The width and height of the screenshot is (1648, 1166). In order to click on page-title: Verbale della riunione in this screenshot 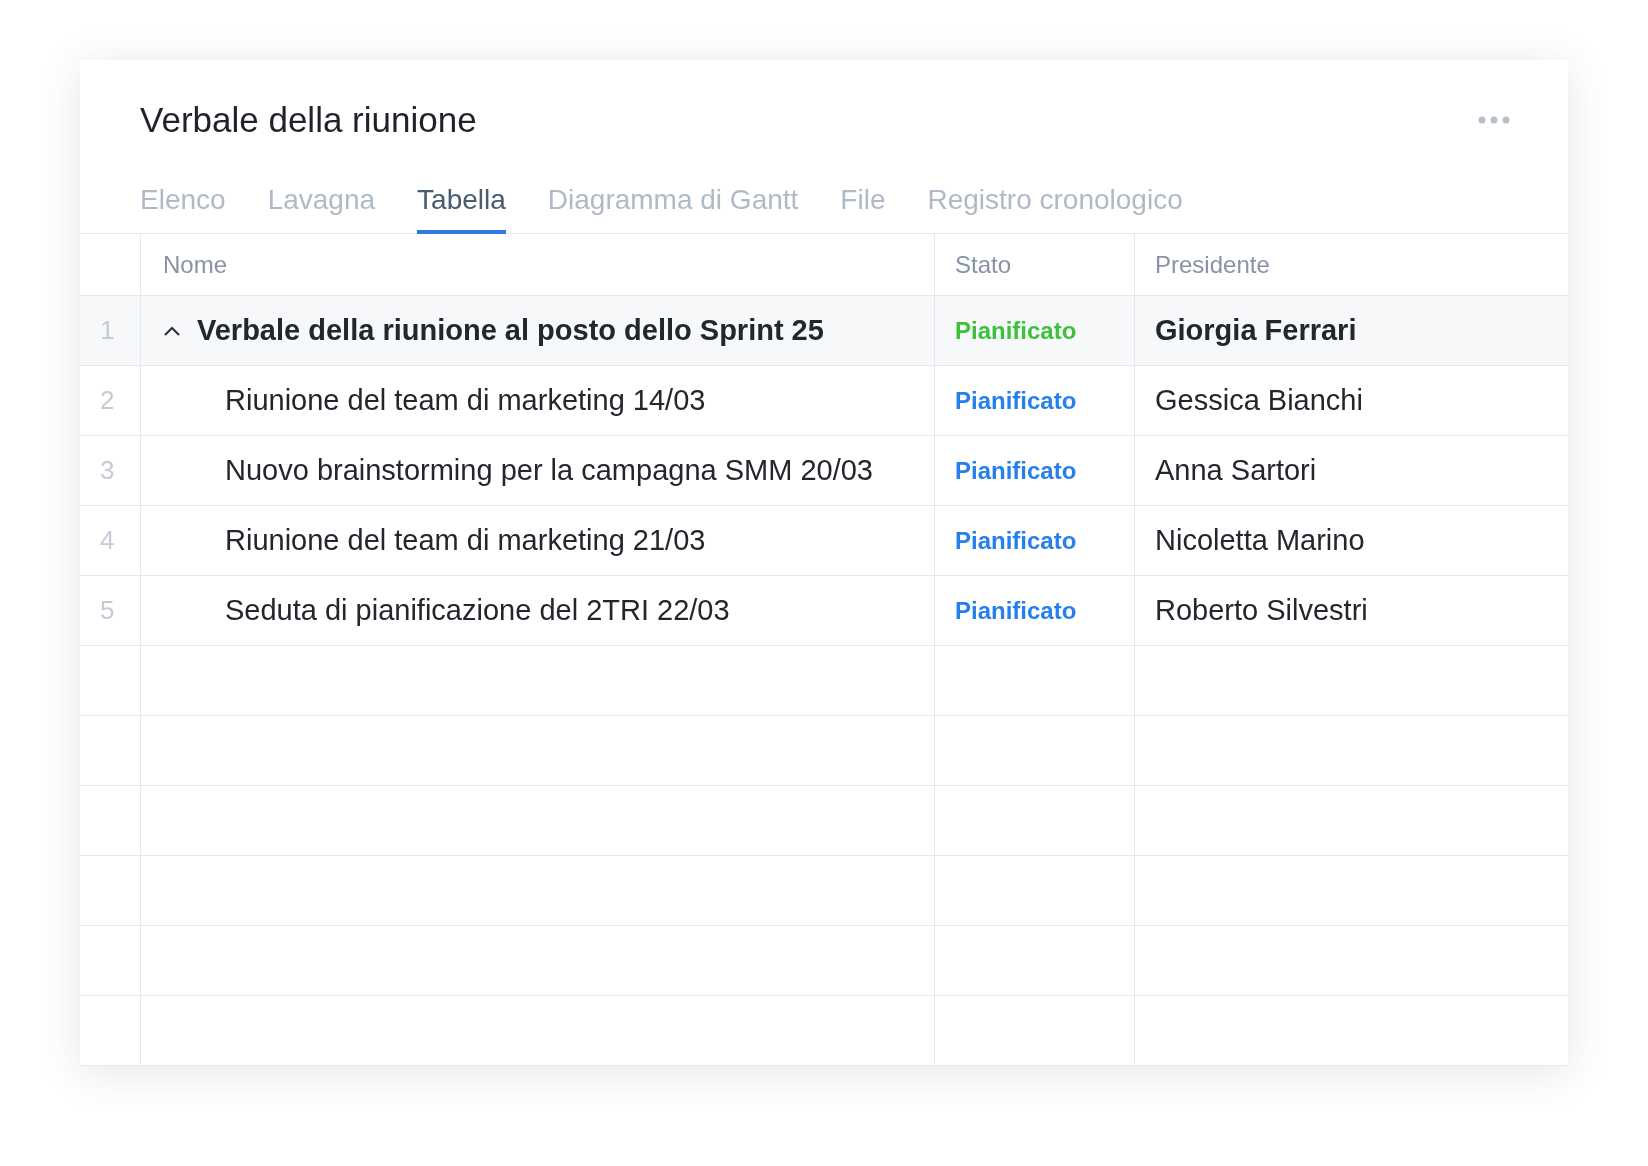, I will do `click(308, 120)`.